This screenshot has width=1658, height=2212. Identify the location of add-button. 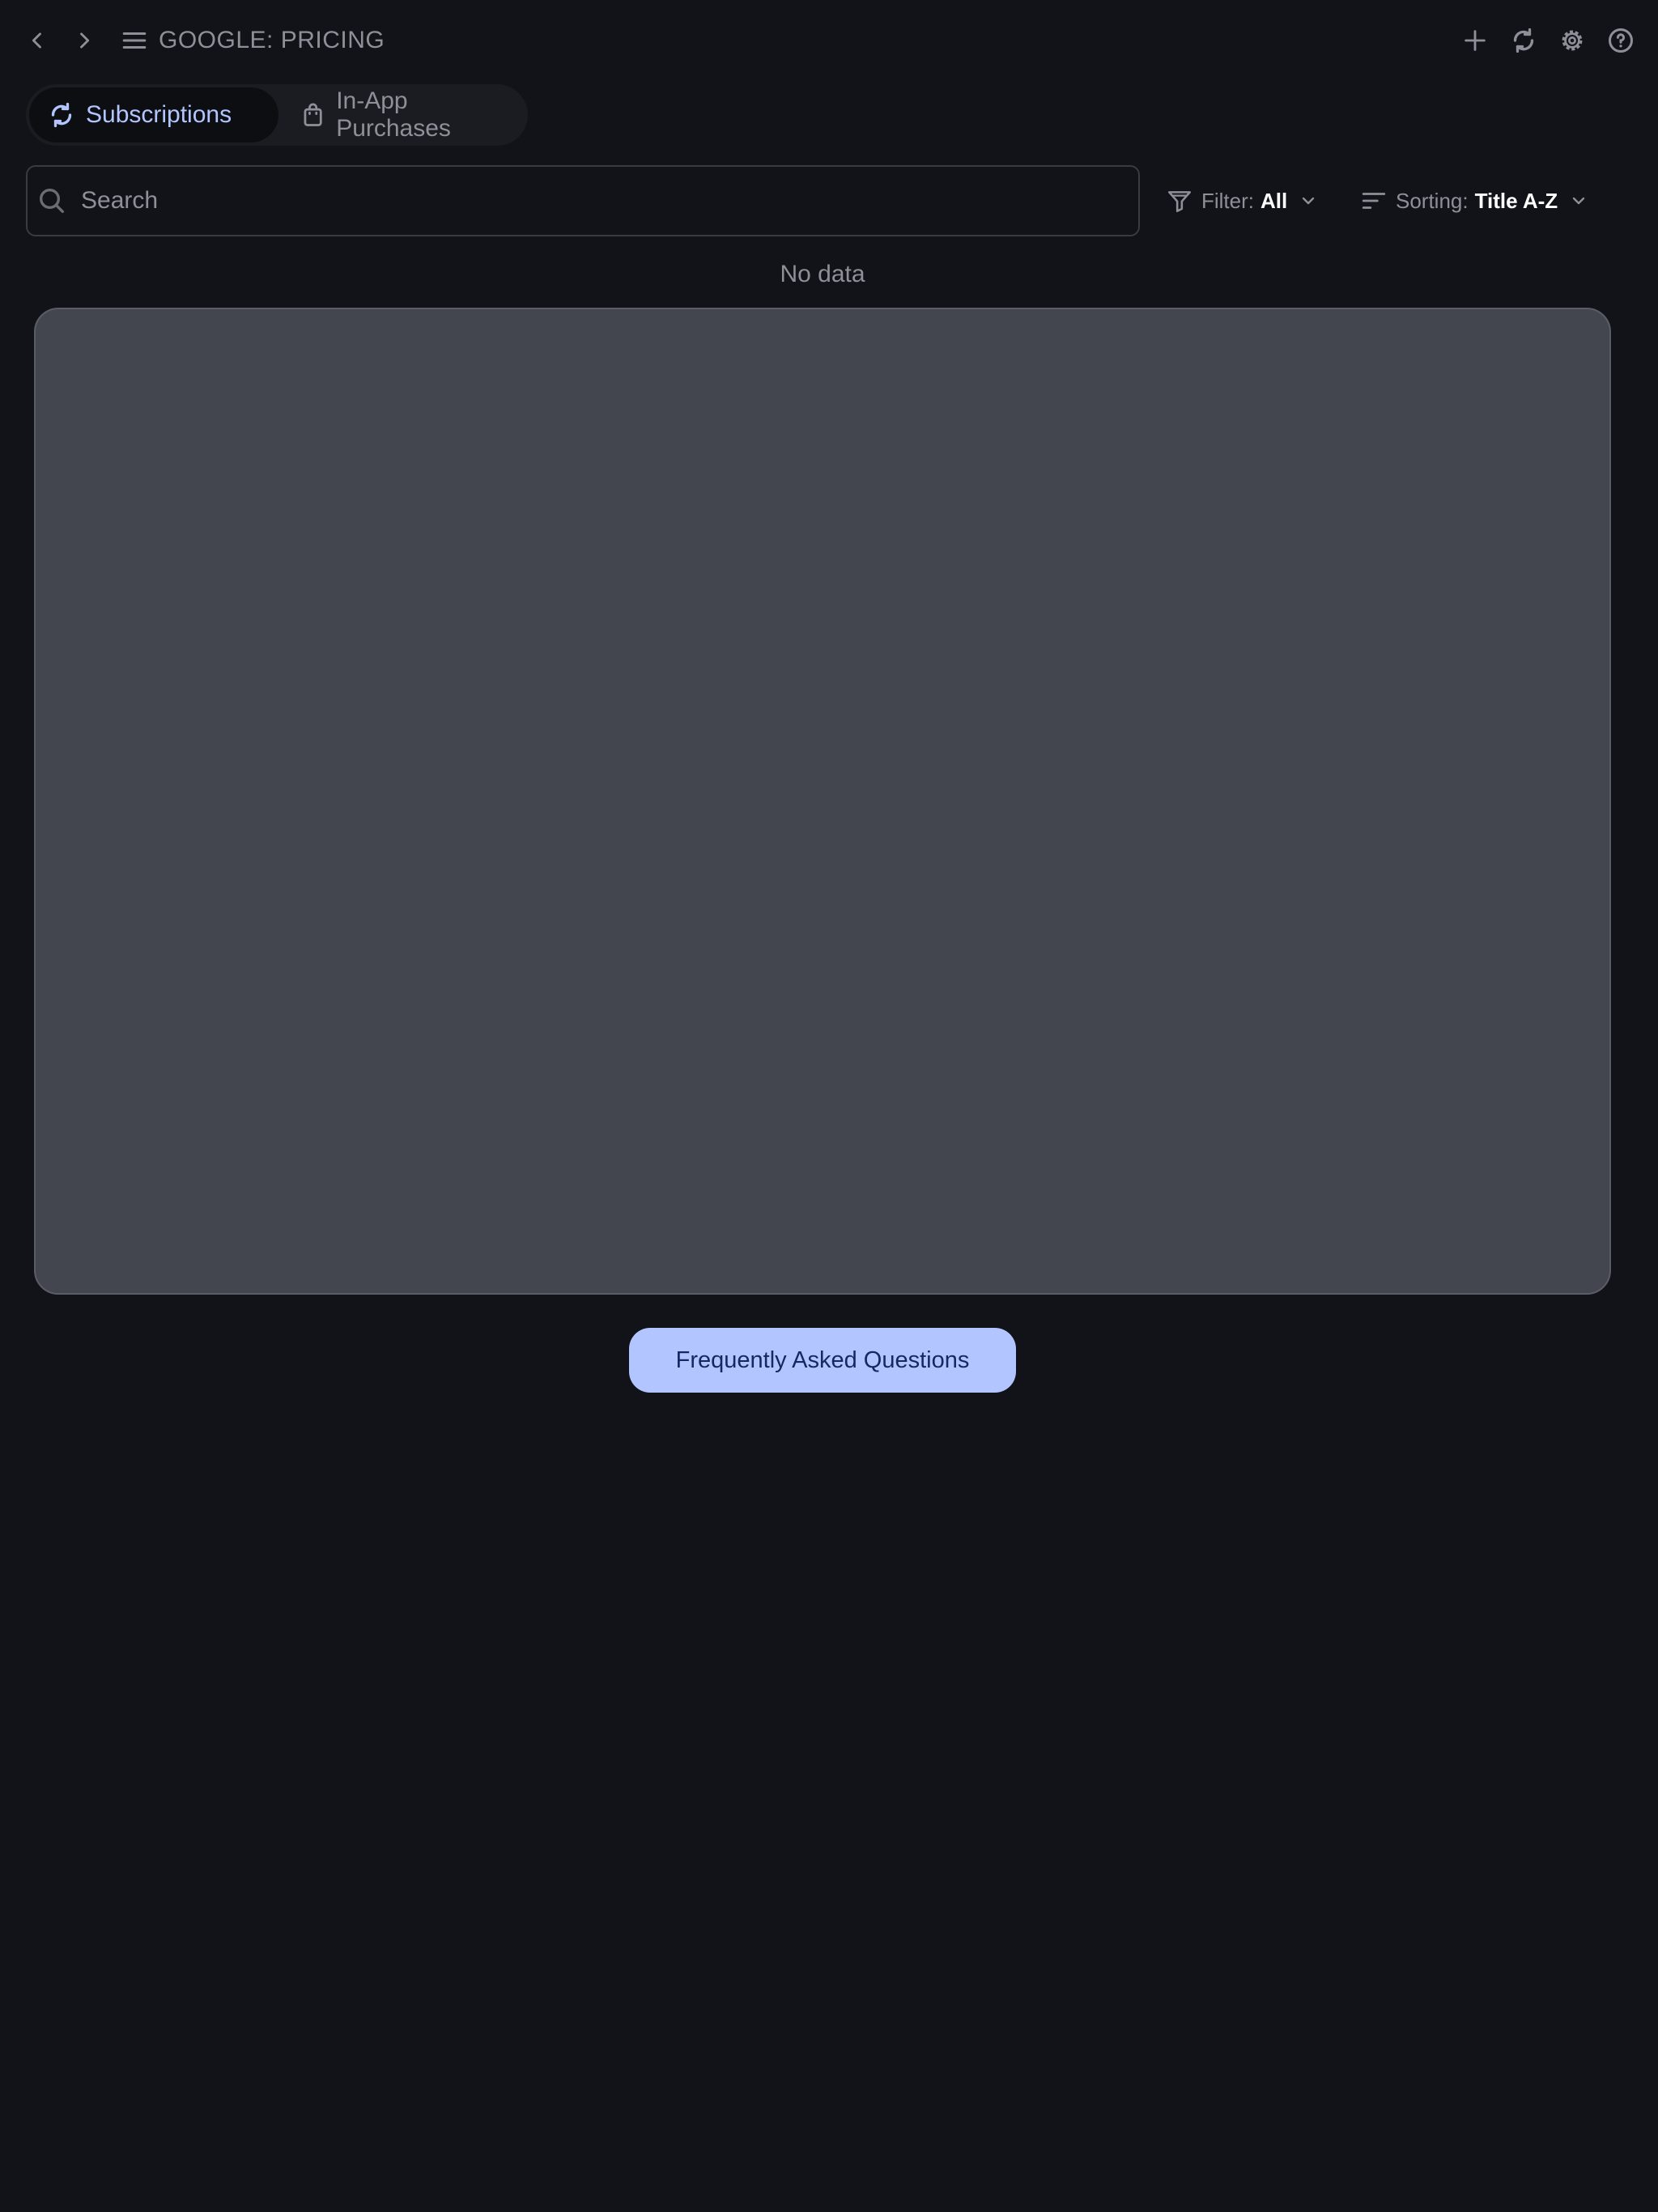
(1475, 41).